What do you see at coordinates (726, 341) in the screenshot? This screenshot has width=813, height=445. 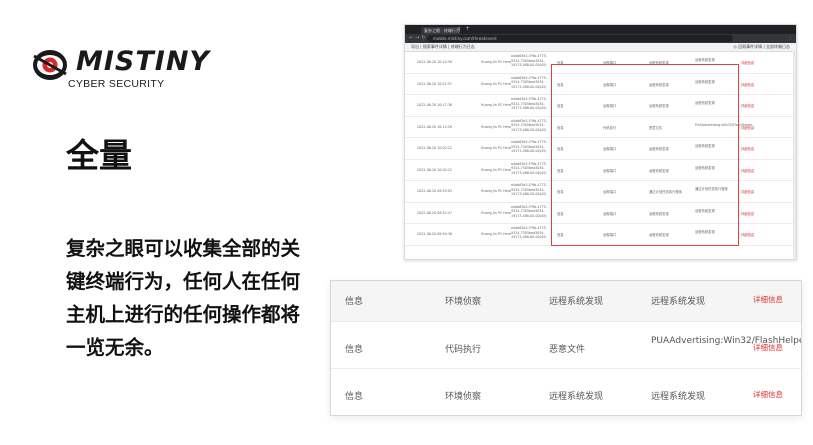 I see `detail-cell: PUAAdvertising:Win32/FlashHelper` at bounding box center [726, 341].